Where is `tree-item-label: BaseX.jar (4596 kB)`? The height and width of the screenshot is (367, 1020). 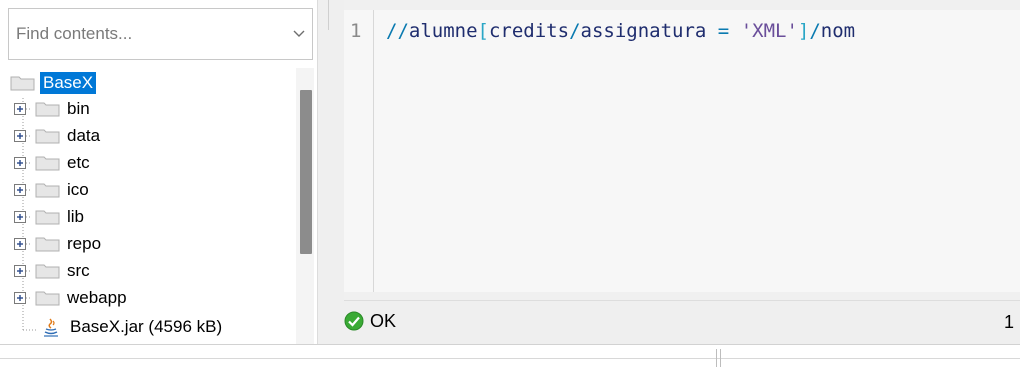 tree-item-label: BaseX.jar (4596 kB) is located at coordinates (146, 326).